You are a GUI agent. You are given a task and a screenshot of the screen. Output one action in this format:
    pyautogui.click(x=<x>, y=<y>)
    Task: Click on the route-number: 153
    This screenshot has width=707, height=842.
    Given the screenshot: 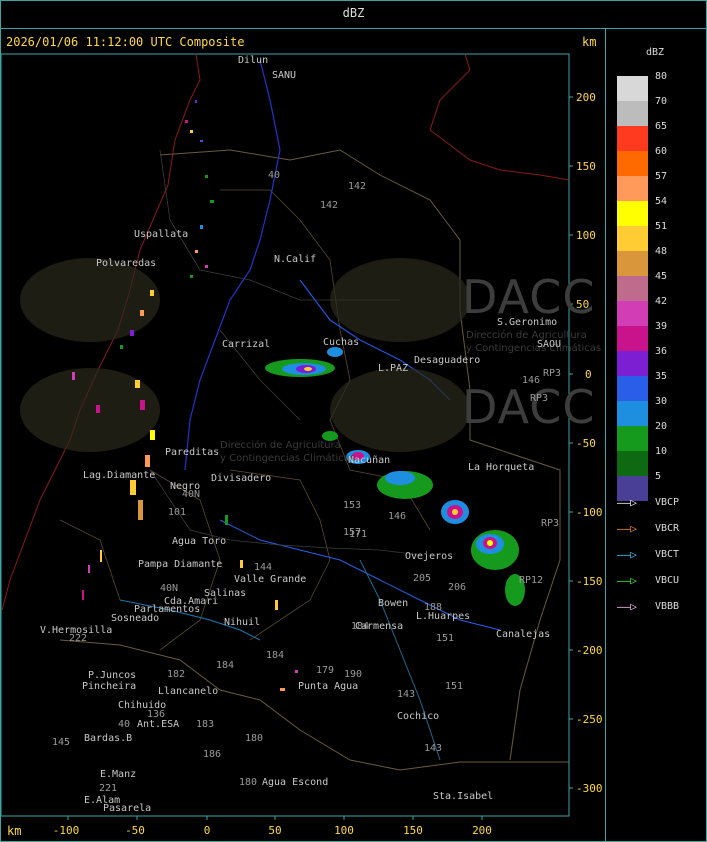 What is the action you would take?
    pyautogui.click(x=352, y=505)
    